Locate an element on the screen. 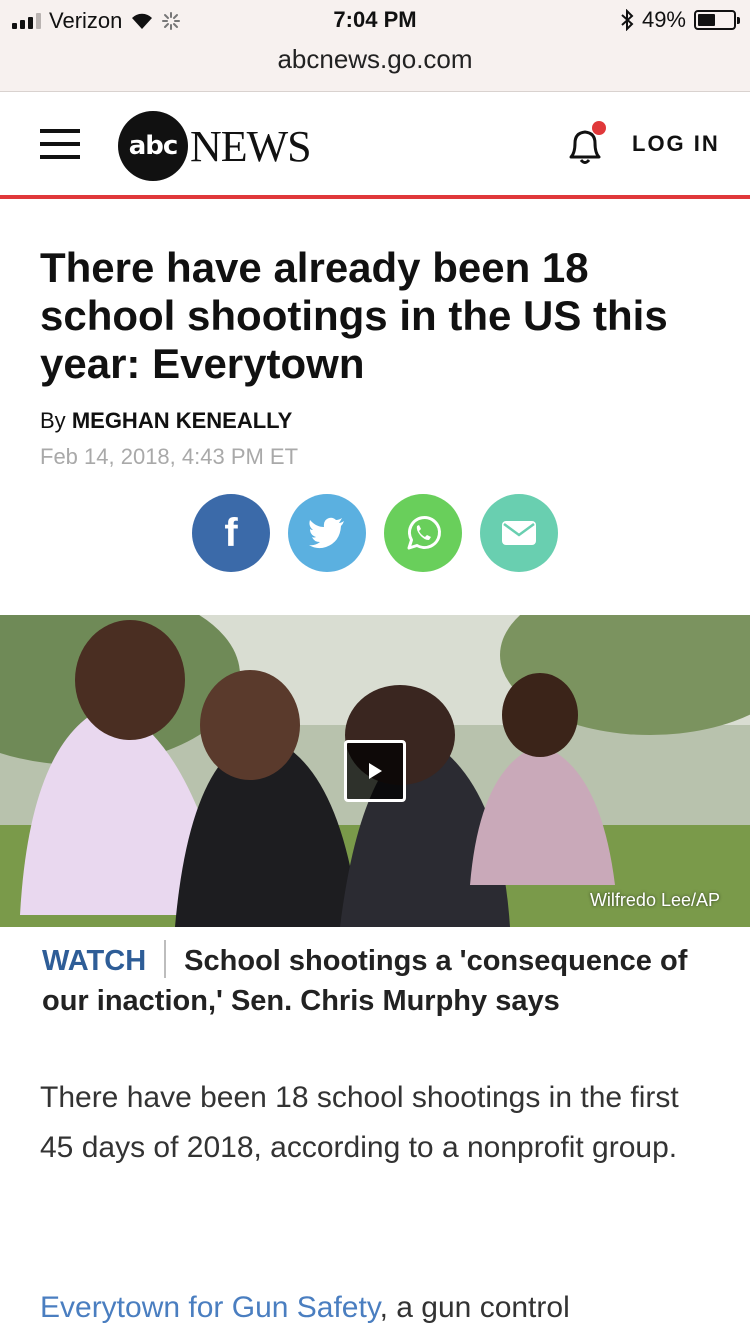 The height and width of the screenshot is (1334, 750). play-icon is located at coordinates (375, 771).